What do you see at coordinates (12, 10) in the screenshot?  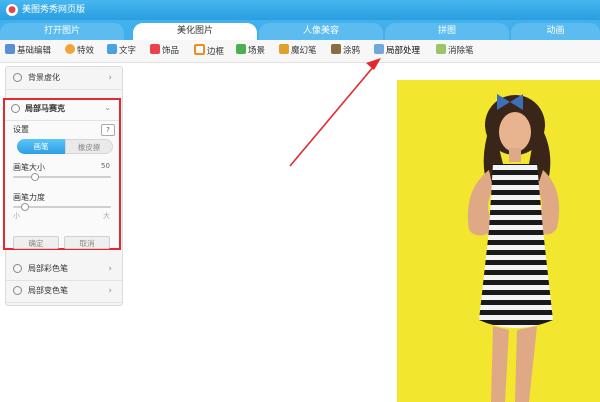 I see `meitu-logo-icon: ●` at bounding box center [12, 10].